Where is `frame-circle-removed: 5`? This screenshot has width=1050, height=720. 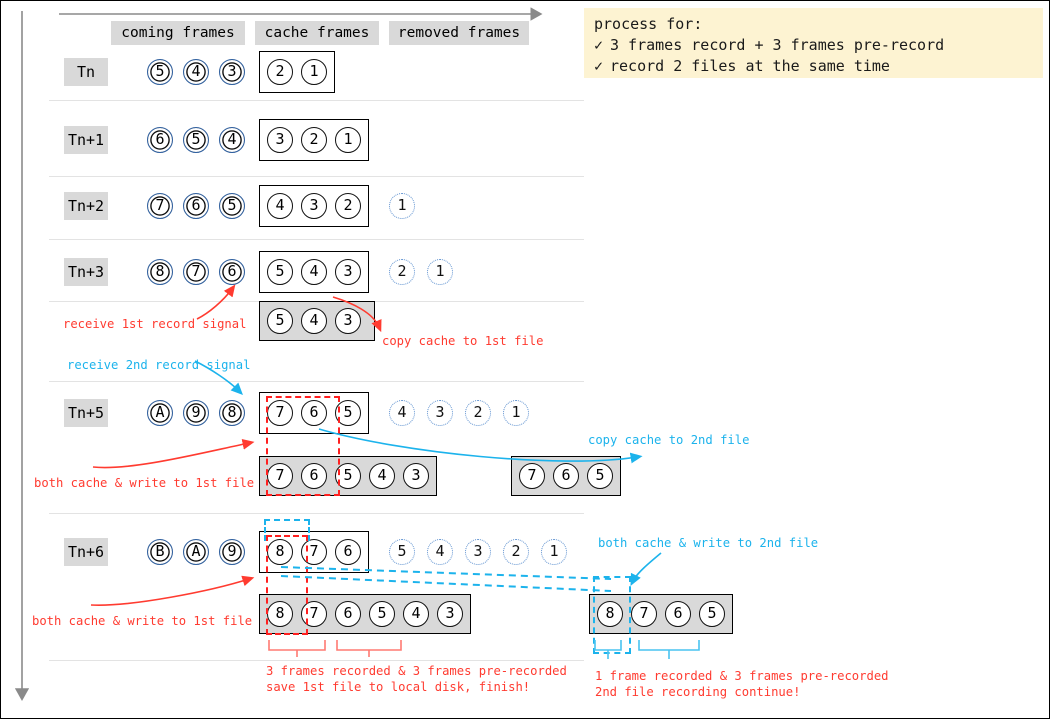
frame-circle-removed: 5 is located at coordinates (402, 552).